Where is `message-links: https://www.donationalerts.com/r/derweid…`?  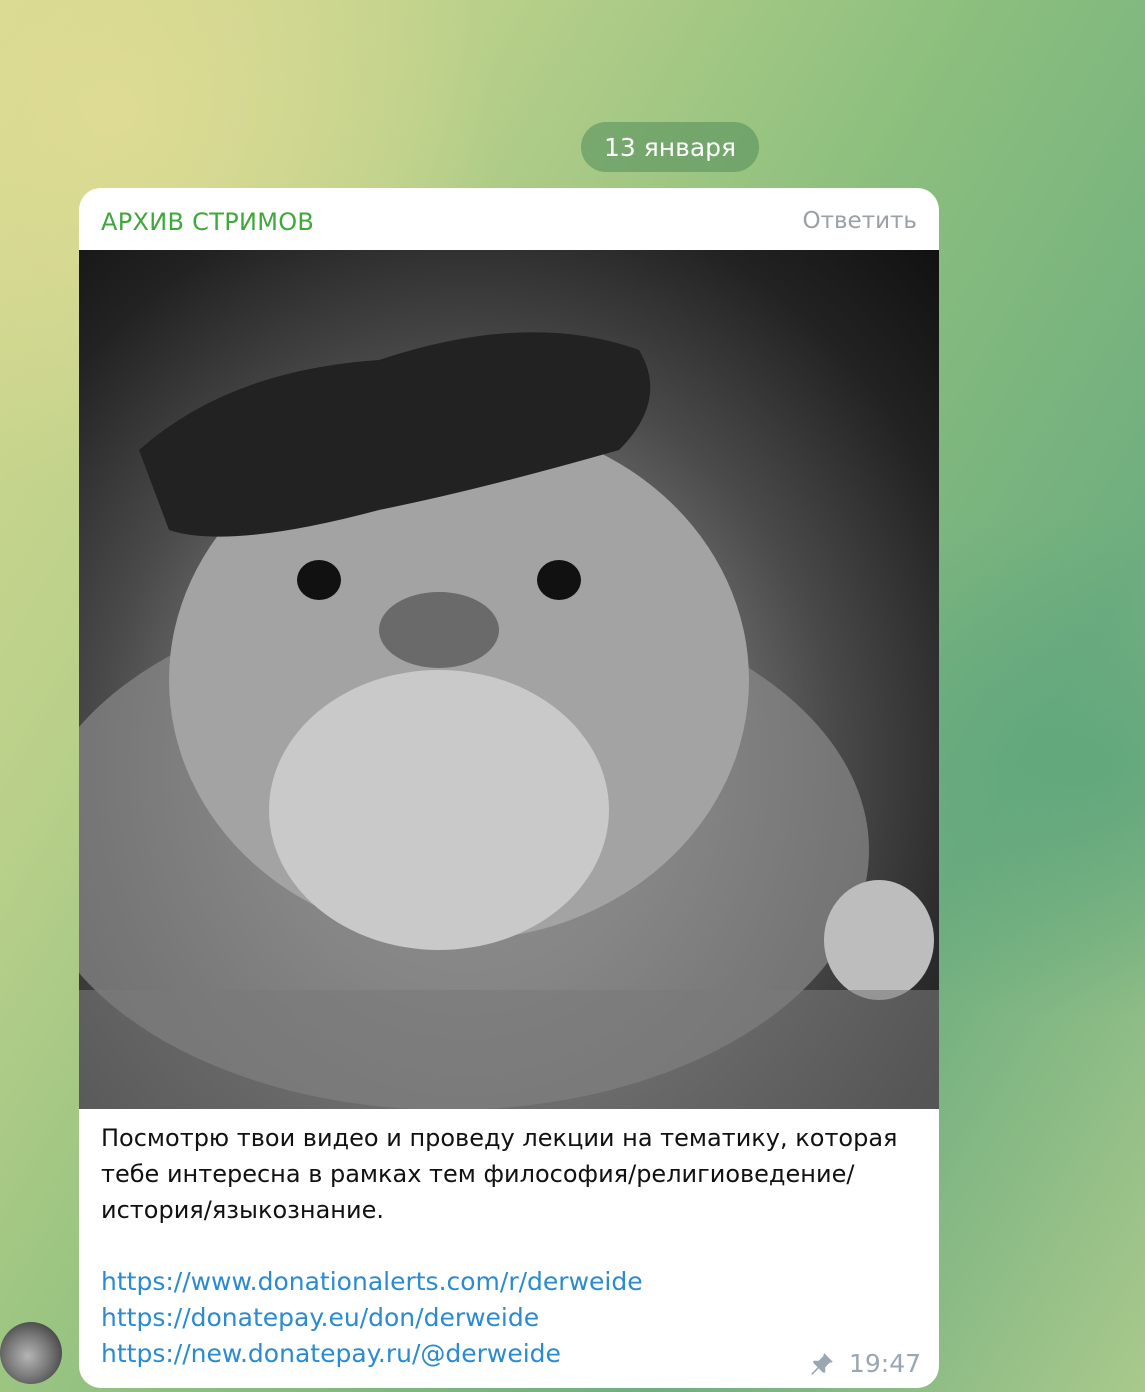 message-links: https://www.donationalerts.com/r/derweid… is located at coordinates (451, 1318).